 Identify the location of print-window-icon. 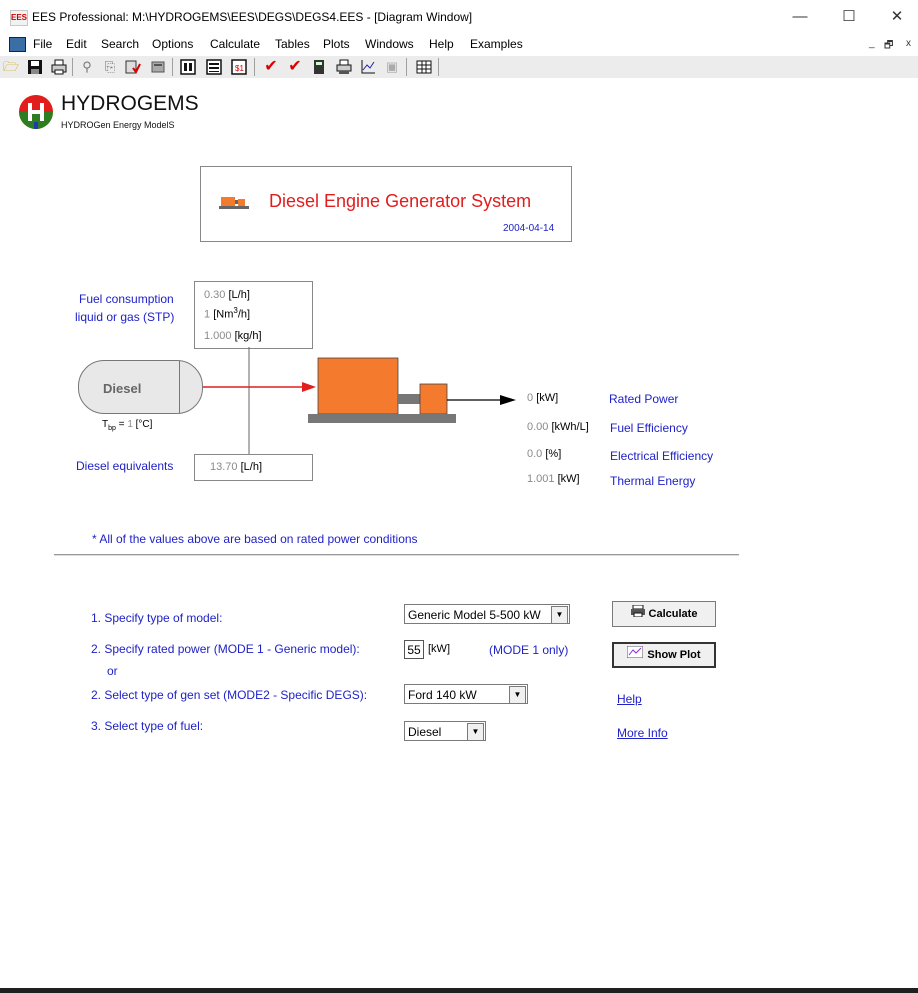
(344, 67).